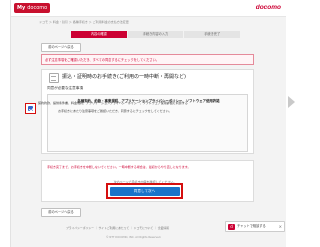 The image size is (320, 247). I want to click on chat-badge-icon: d, so click(231, 227).